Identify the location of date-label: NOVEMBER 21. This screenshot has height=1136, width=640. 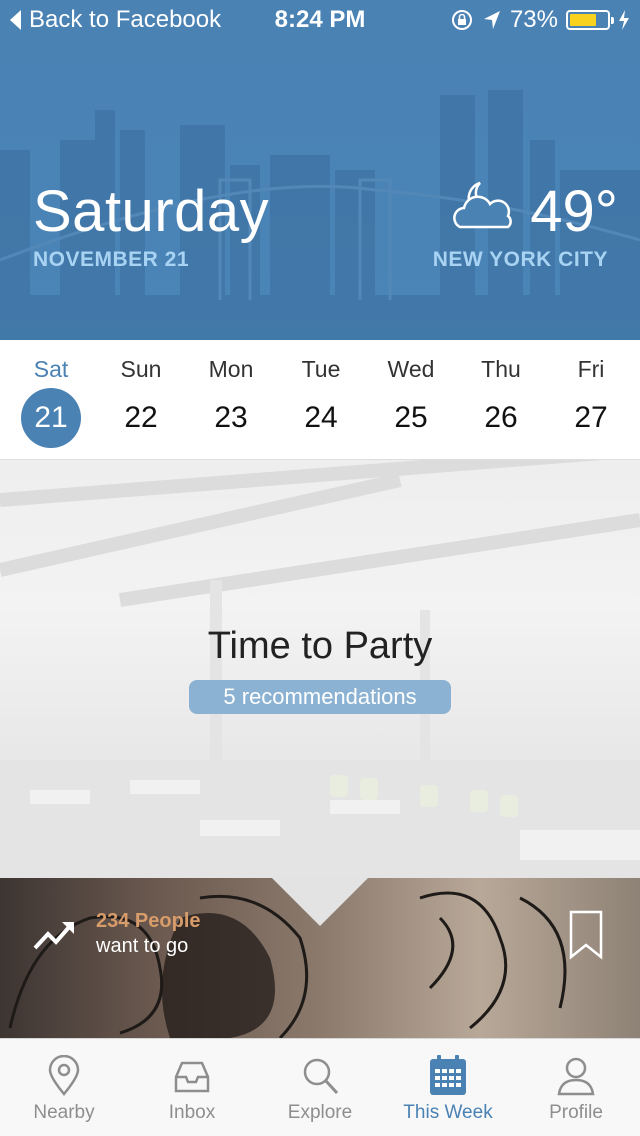
(111, 259).